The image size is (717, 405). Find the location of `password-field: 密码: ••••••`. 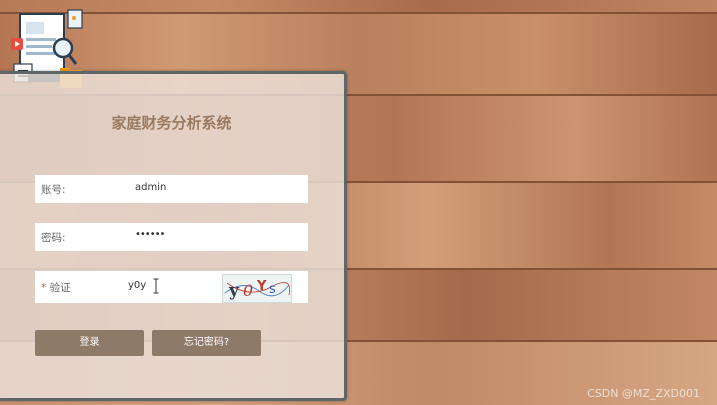

password-field: 密码: •••••• is located at coordinates (171, 237).